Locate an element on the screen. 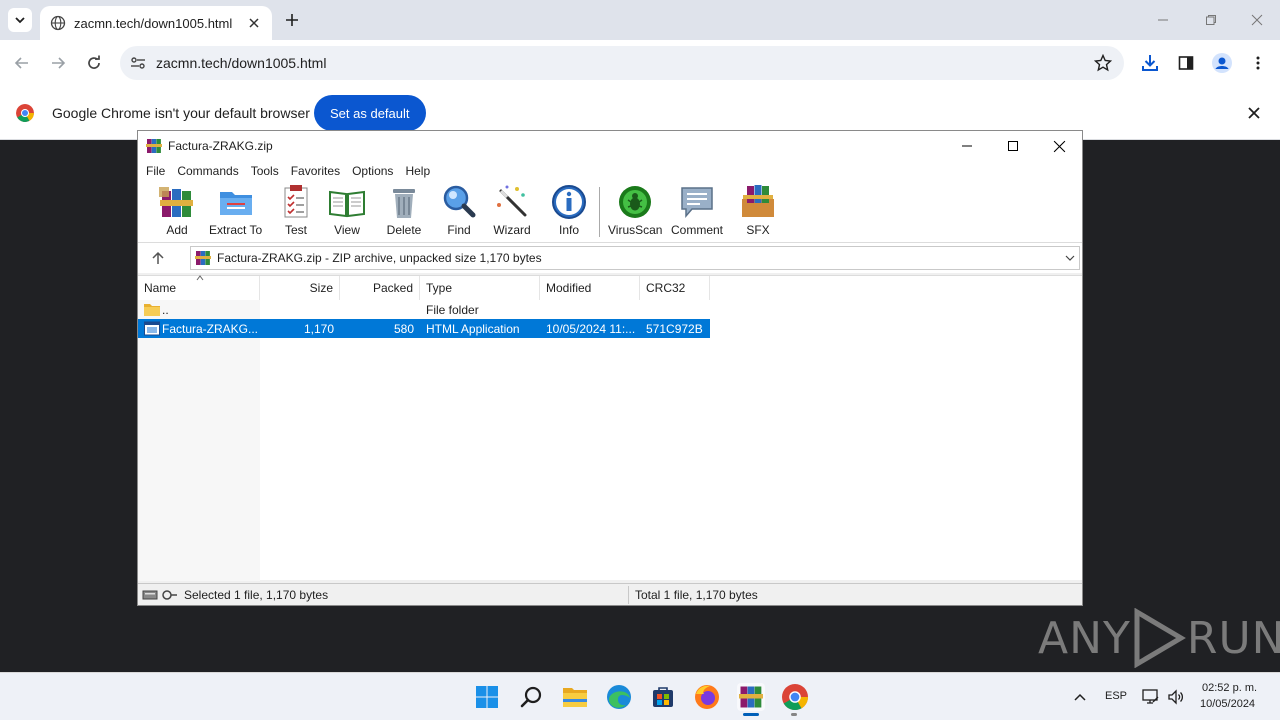  taskbar-winrar is located at coordinates (751, 697).